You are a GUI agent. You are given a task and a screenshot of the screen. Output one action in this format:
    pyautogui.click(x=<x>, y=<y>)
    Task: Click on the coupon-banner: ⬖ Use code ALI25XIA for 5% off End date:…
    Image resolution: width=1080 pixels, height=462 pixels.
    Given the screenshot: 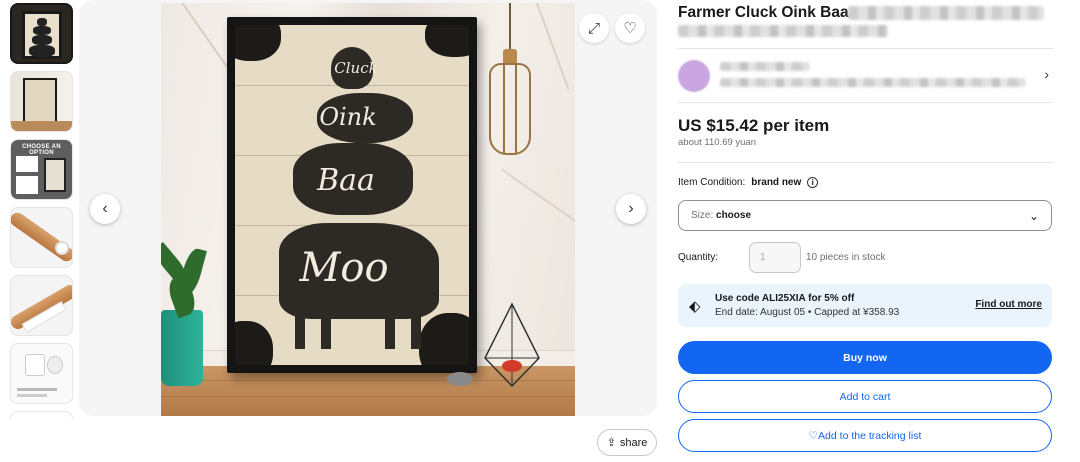 What is the action you would take?
    pyautogui.click(x=865, y=305)
    